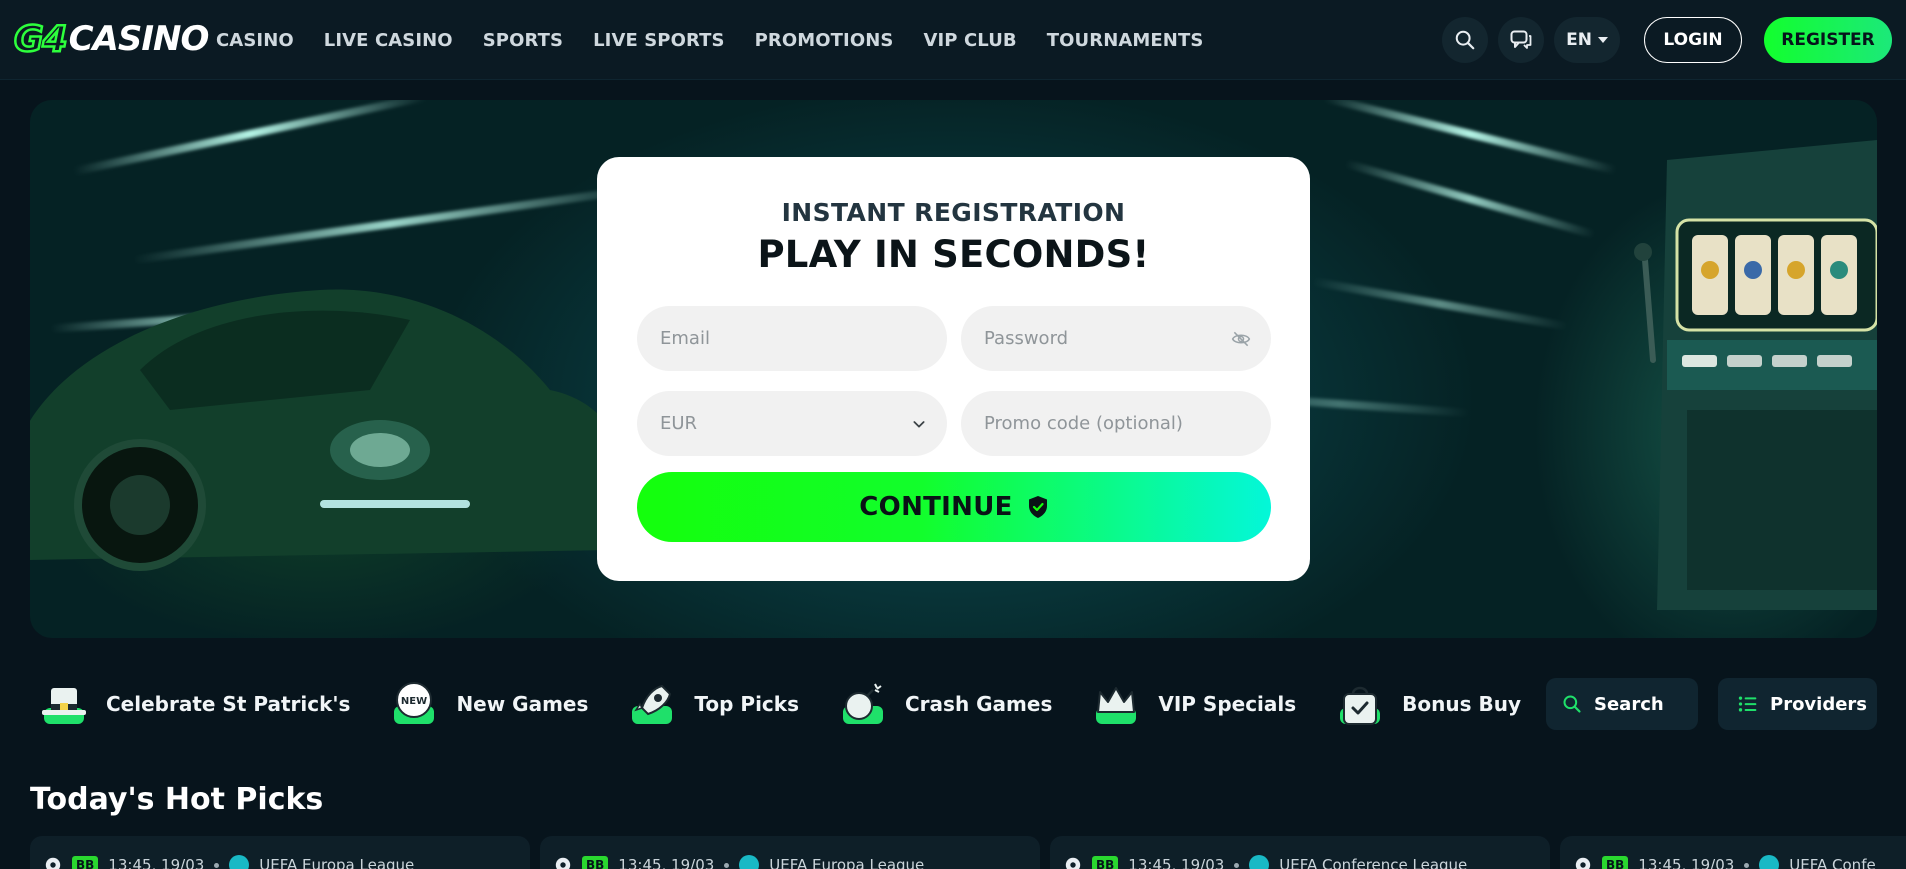 Image resolution: width=1906 pixels, height=869 pixels. What do you see at coordinates (388, 40) in the screenshot?
I see `nav-live-casino: LIVE CASINO` at bounding box center [388, 40].